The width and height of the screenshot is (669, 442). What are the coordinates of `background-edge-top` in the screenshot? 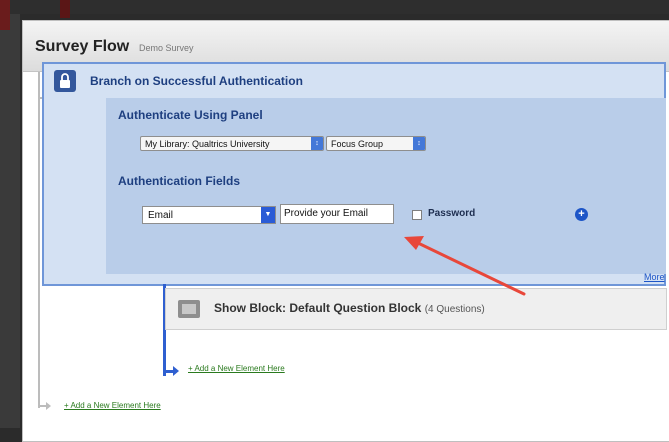 It's located at (334, 7).